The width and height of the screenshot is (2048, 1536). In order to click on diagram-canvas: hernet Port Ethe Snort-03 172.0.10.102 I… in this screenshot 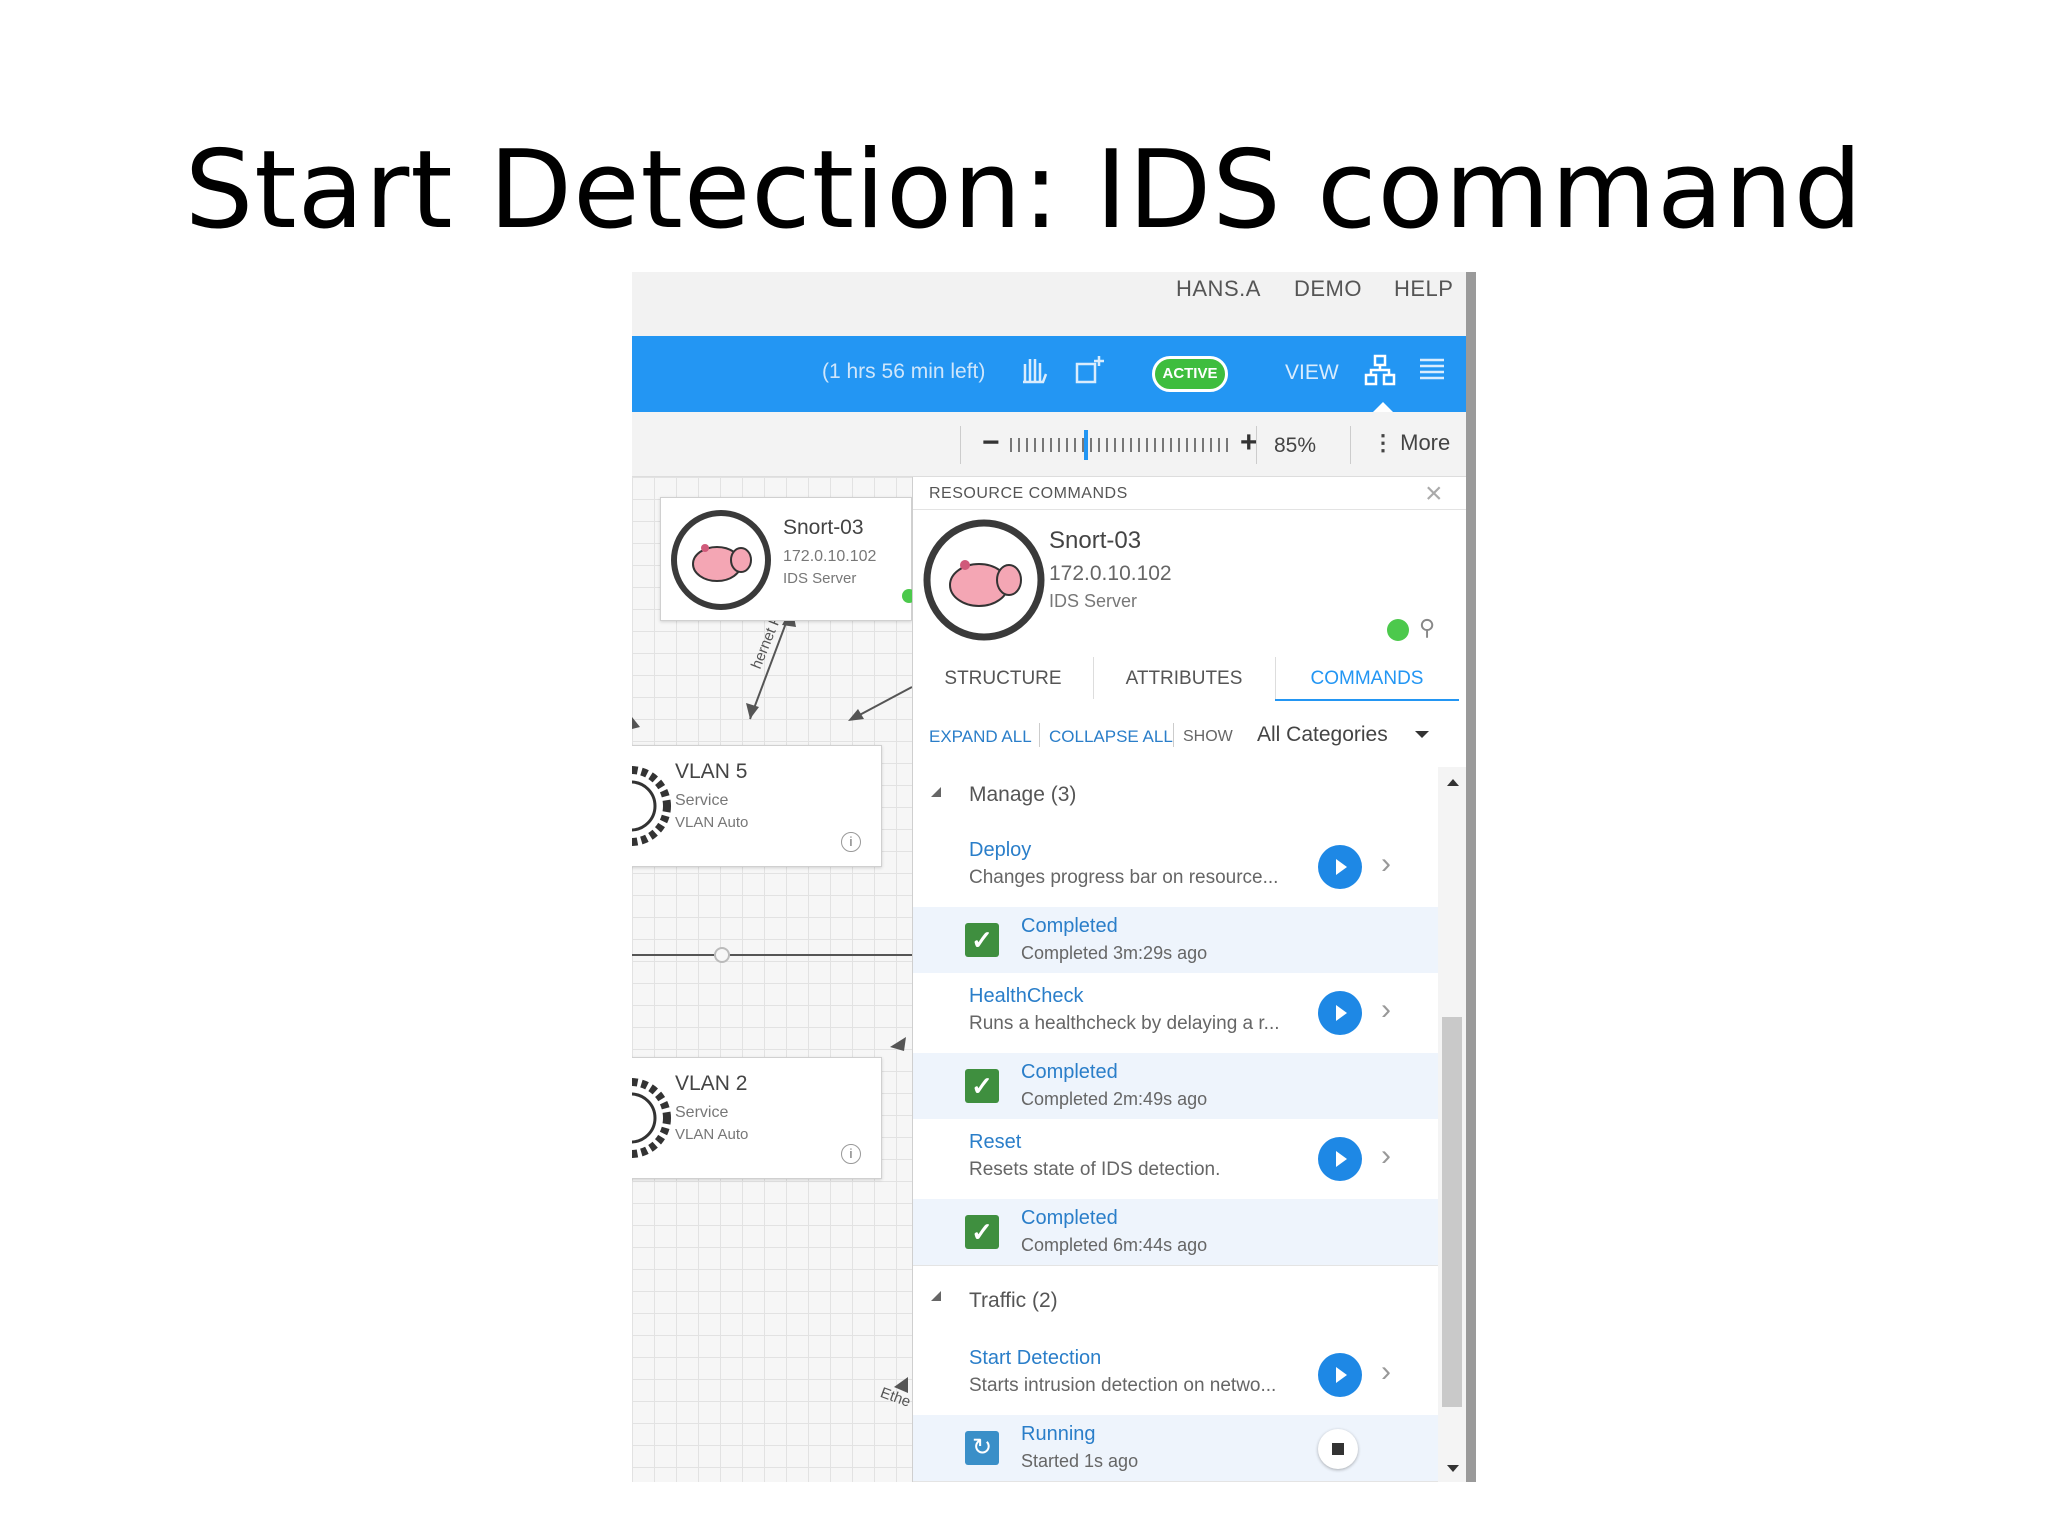, I will do `click(774, 979)`.